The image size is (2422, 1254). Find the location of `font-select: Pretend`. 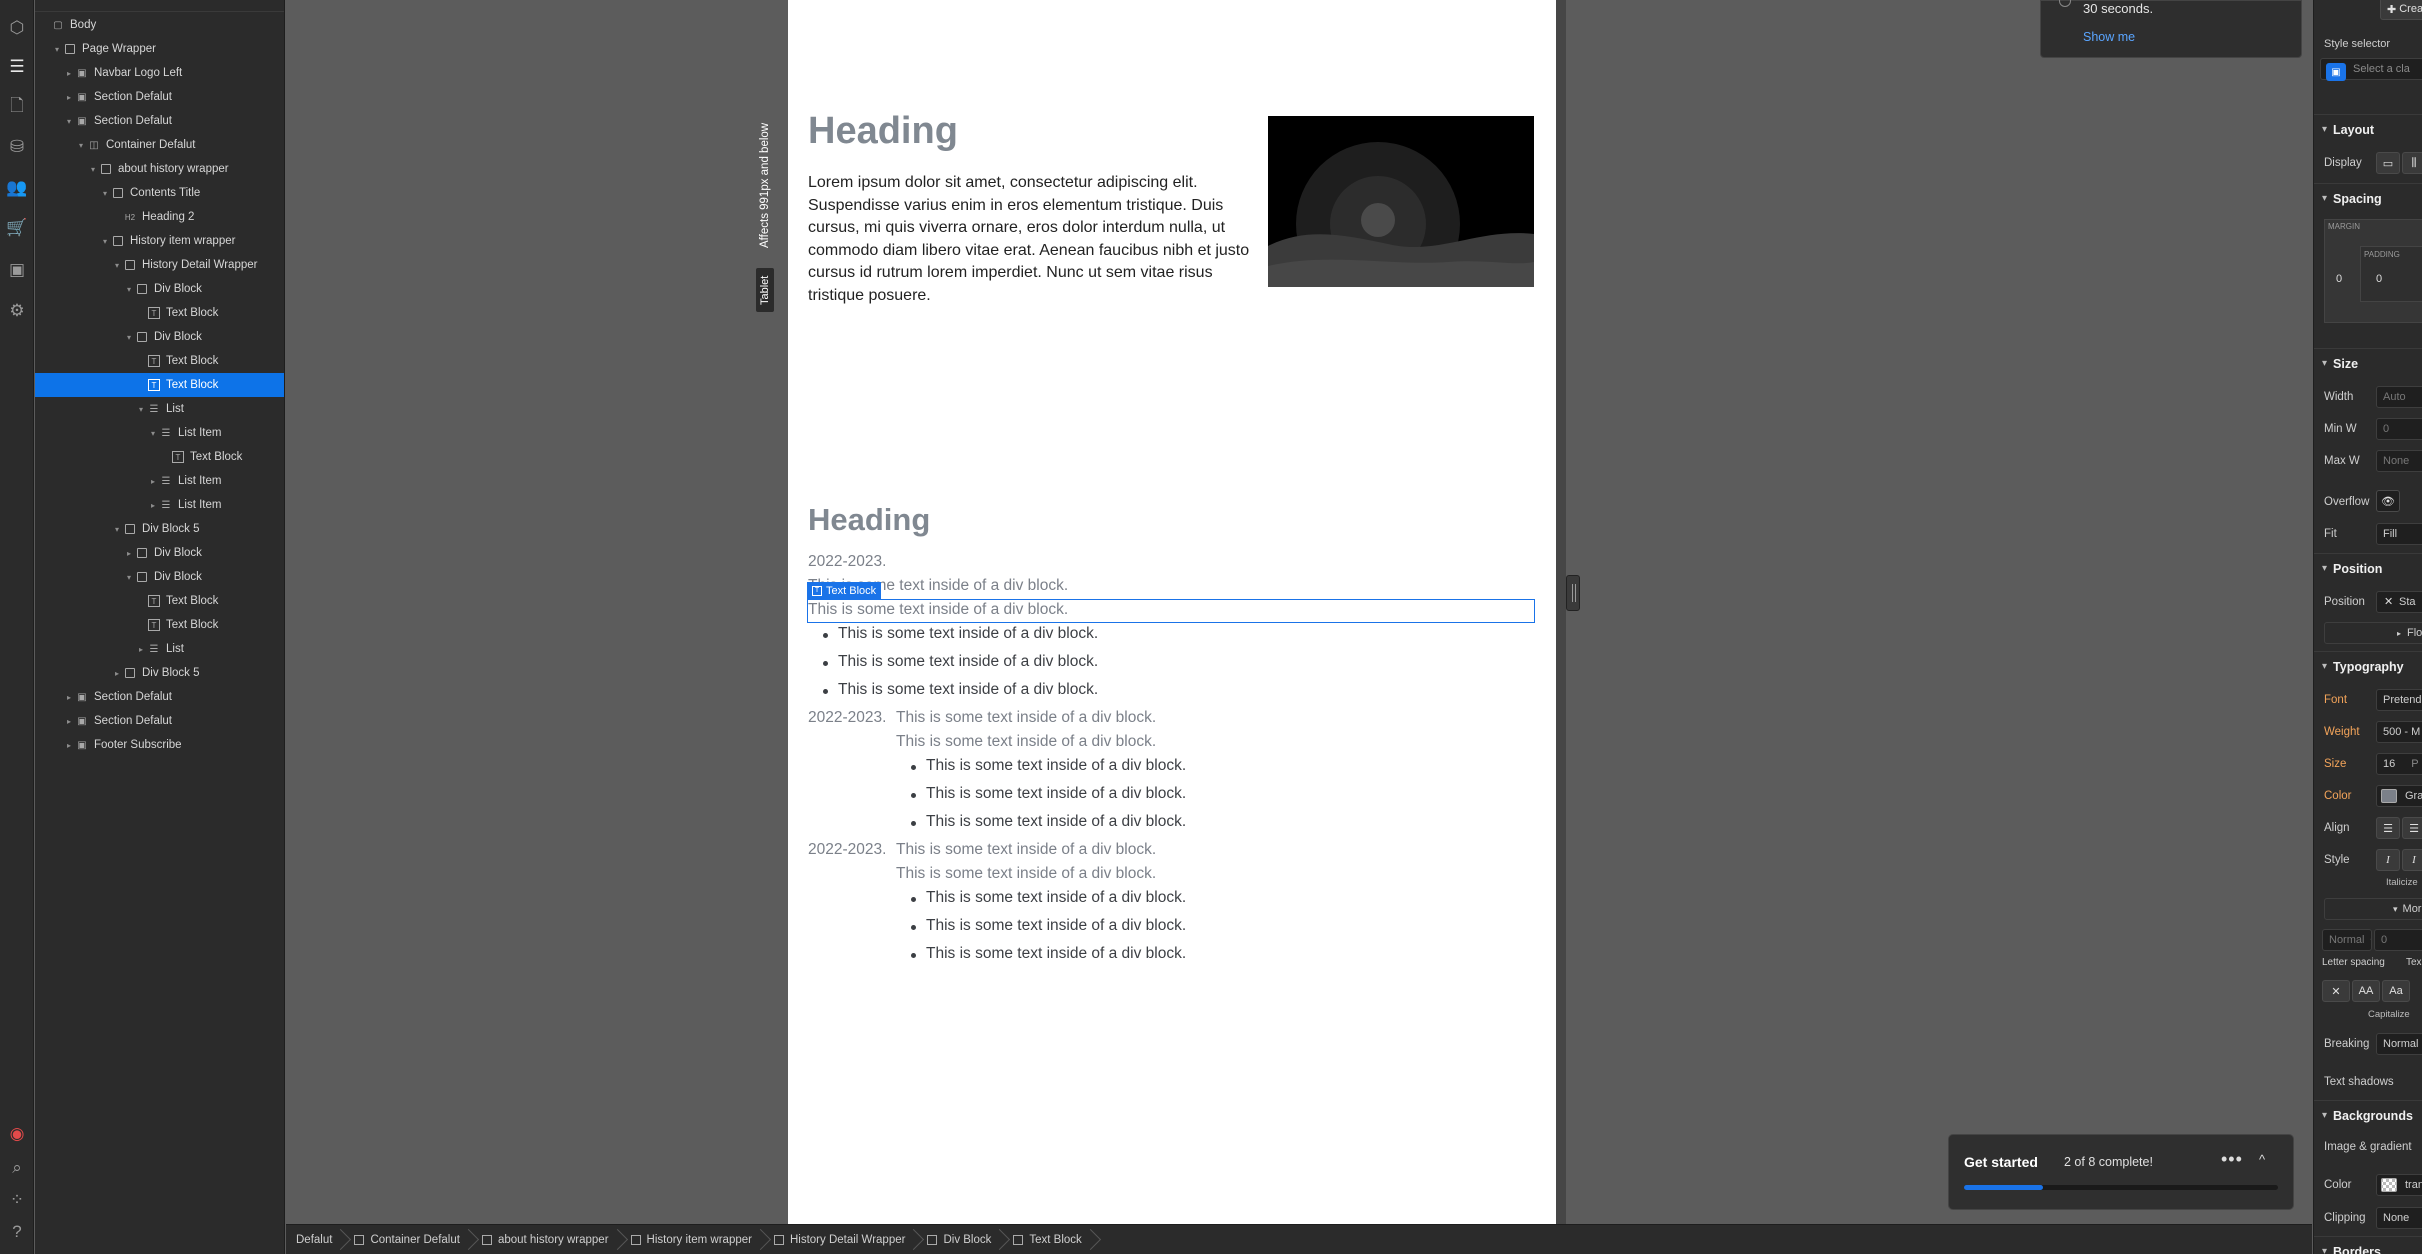

font-select: Pretend is located at coordinates (2399, 700).